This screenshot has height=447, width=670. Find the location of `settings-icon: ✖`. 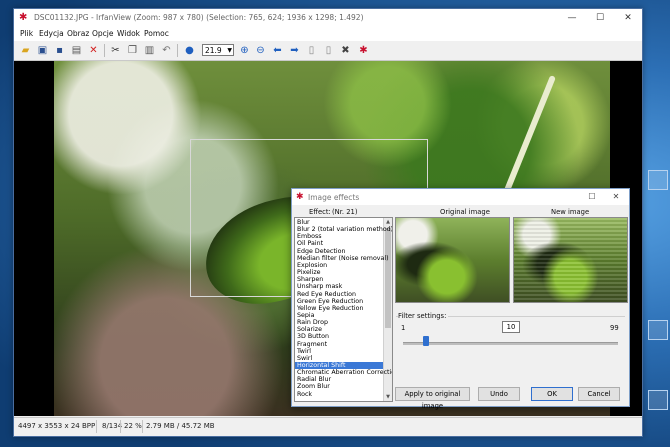

settings-icon: ✖ is located at coordinates (345, 50).